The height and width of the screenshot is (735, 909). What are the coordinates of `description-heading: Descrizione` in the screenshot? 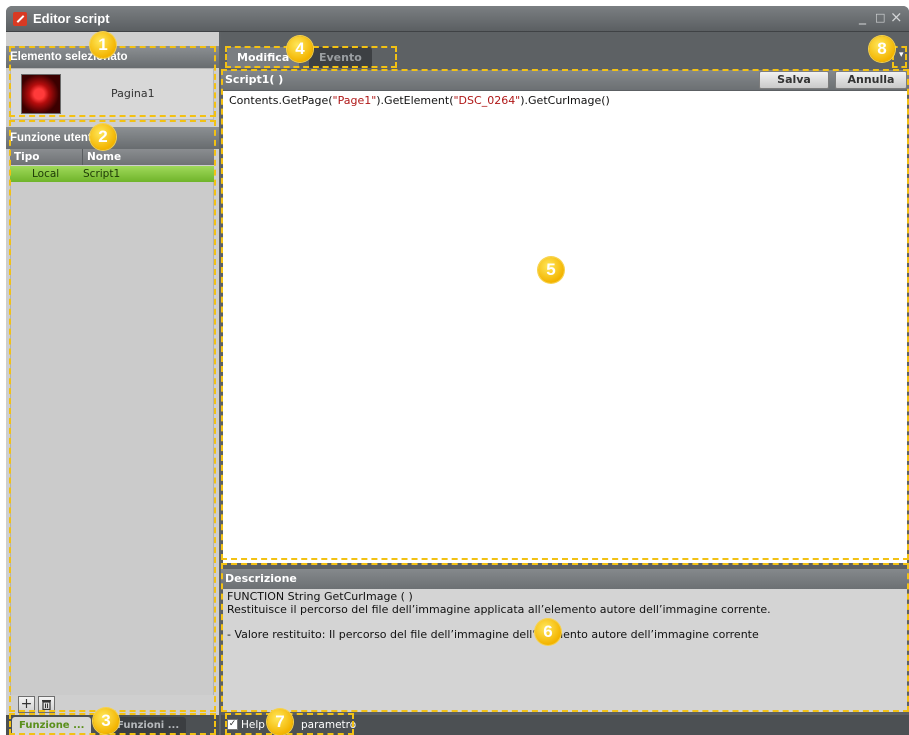 It's located at (565, 579).